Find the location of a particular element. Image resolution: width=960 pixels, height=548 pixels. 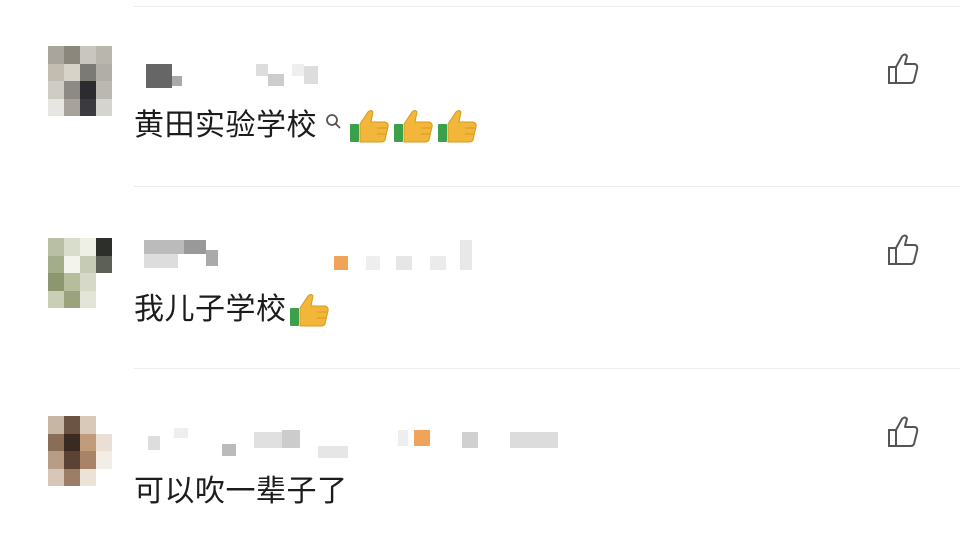

comment-text-row: 可以吹一辈子了 is located at coordinates (241, 492).